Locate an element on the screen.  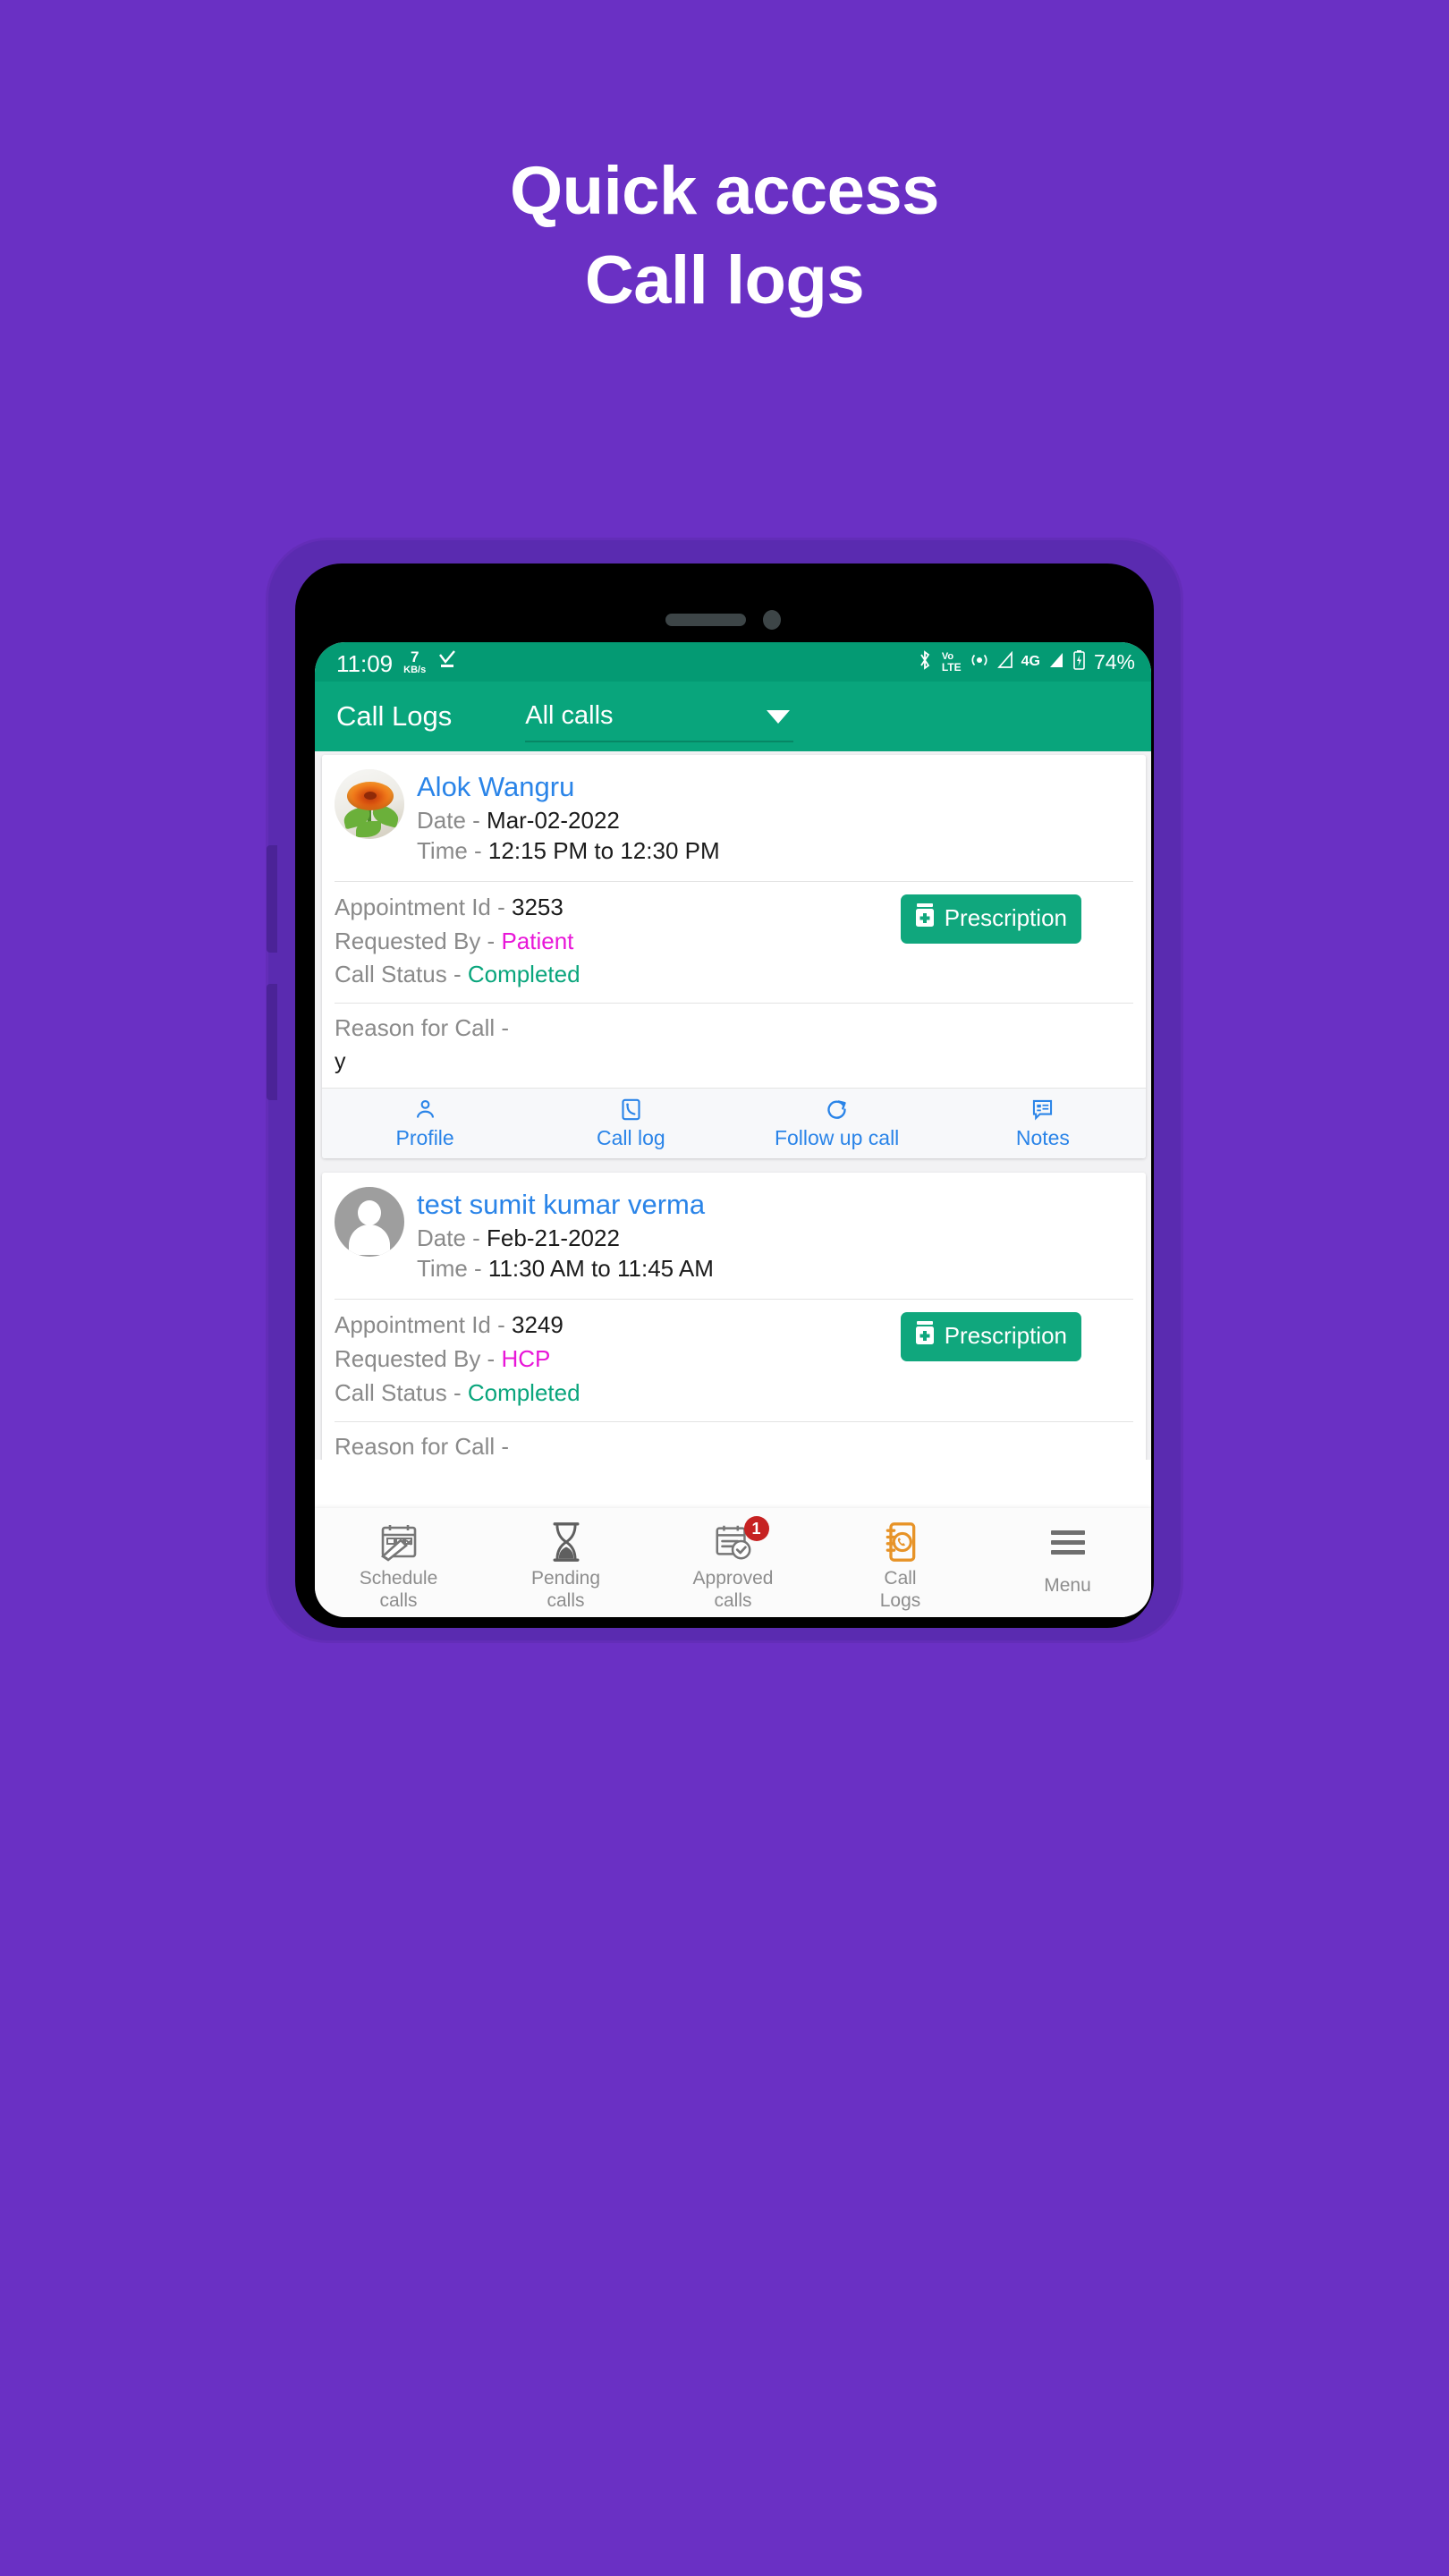
chevron-down-icon is located at coordinates (779, 717).